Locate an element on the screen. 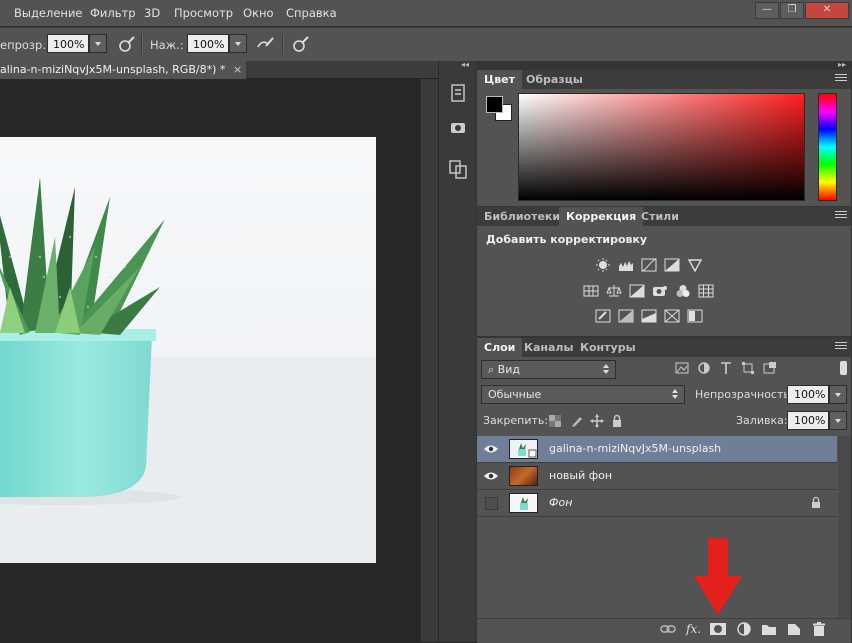  layers-scrollbar is located at coordinates (844, 527).